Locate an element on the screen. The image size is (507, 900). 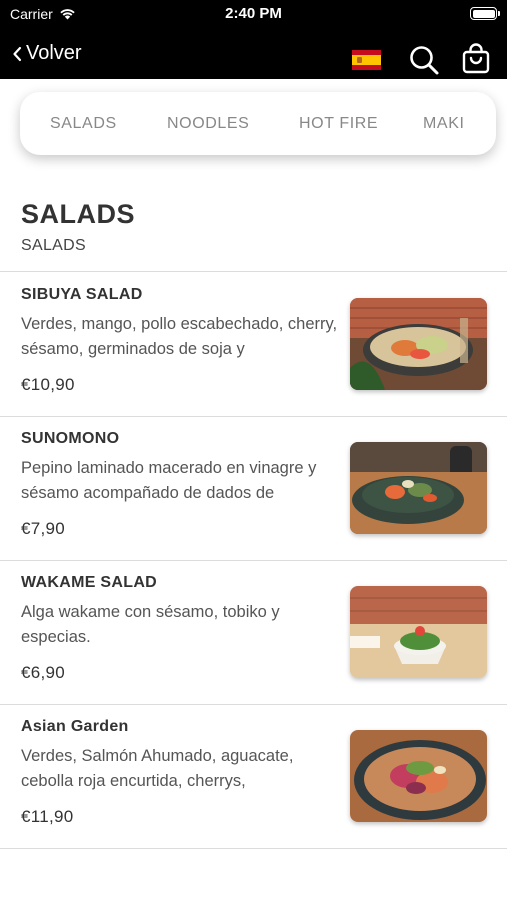
shopping-bag-icon is located at coordinates (476, 59).